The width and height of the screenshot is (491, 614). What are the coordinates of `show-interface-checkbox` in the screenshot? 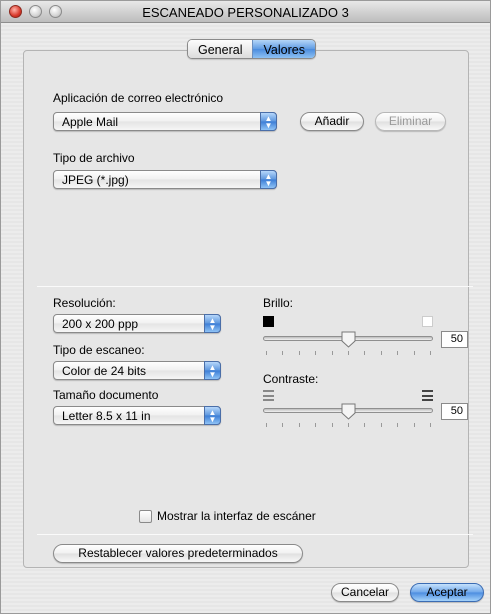 It's located at (145, 516).